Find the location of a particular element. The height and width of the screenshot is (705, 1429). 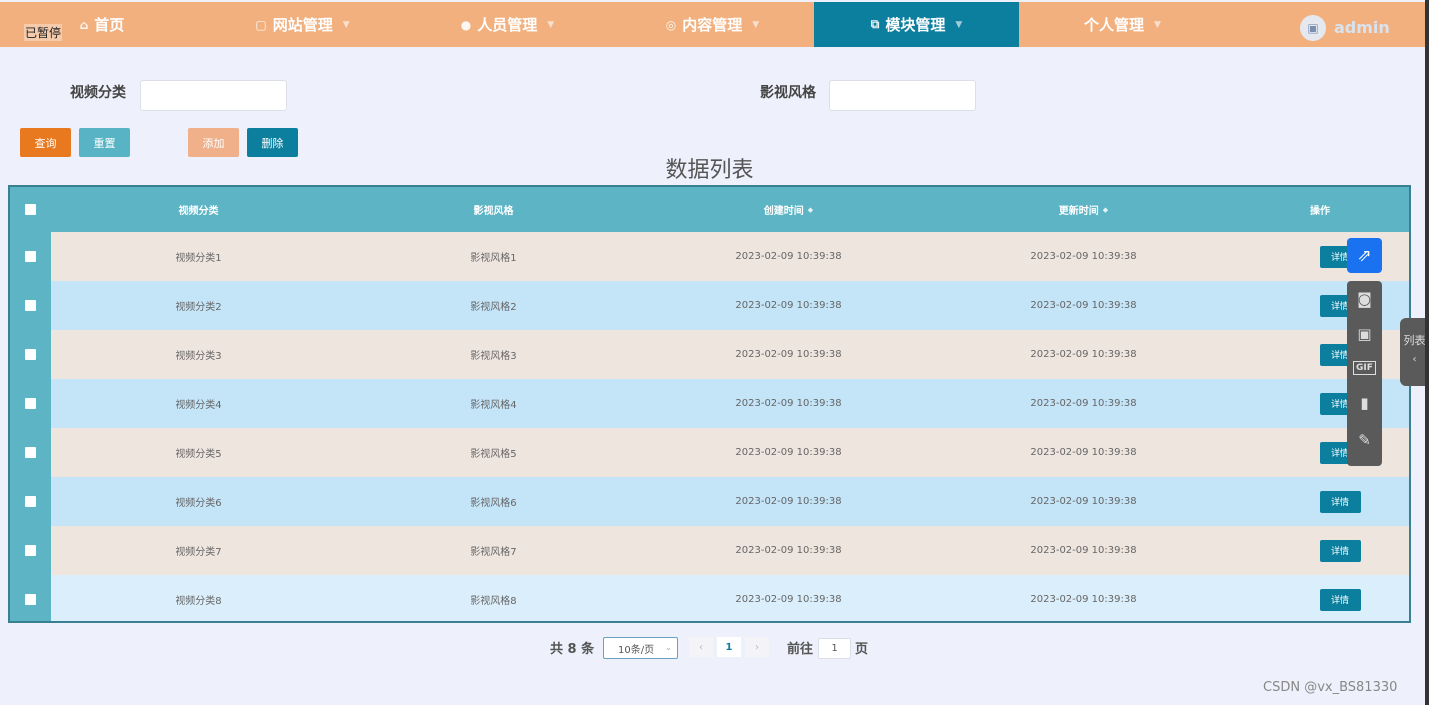

nav-item-home: ⌂ 首页 is located at coordinates (102, 24).